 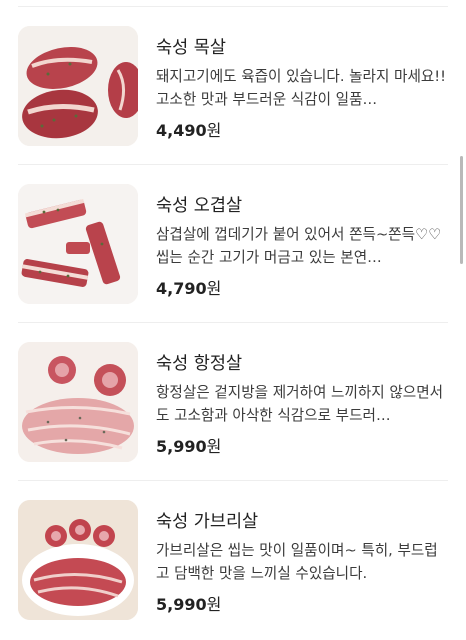 What do you see at coordinates (461, 210) in the screenshot?
I see `scrollbar` at bounding box center [461, 210].